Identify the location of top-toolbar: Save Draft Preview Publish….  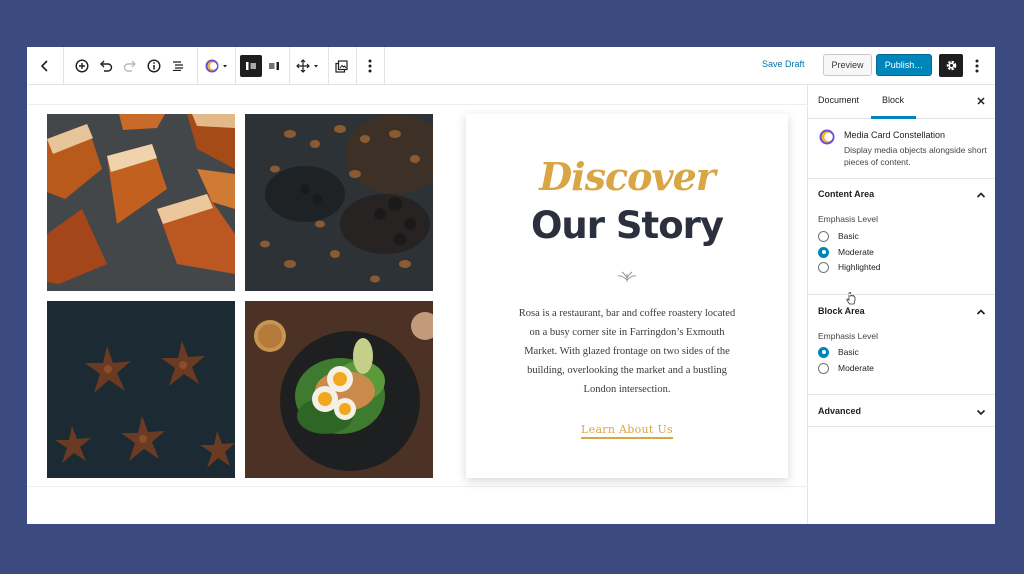
(511, 66).